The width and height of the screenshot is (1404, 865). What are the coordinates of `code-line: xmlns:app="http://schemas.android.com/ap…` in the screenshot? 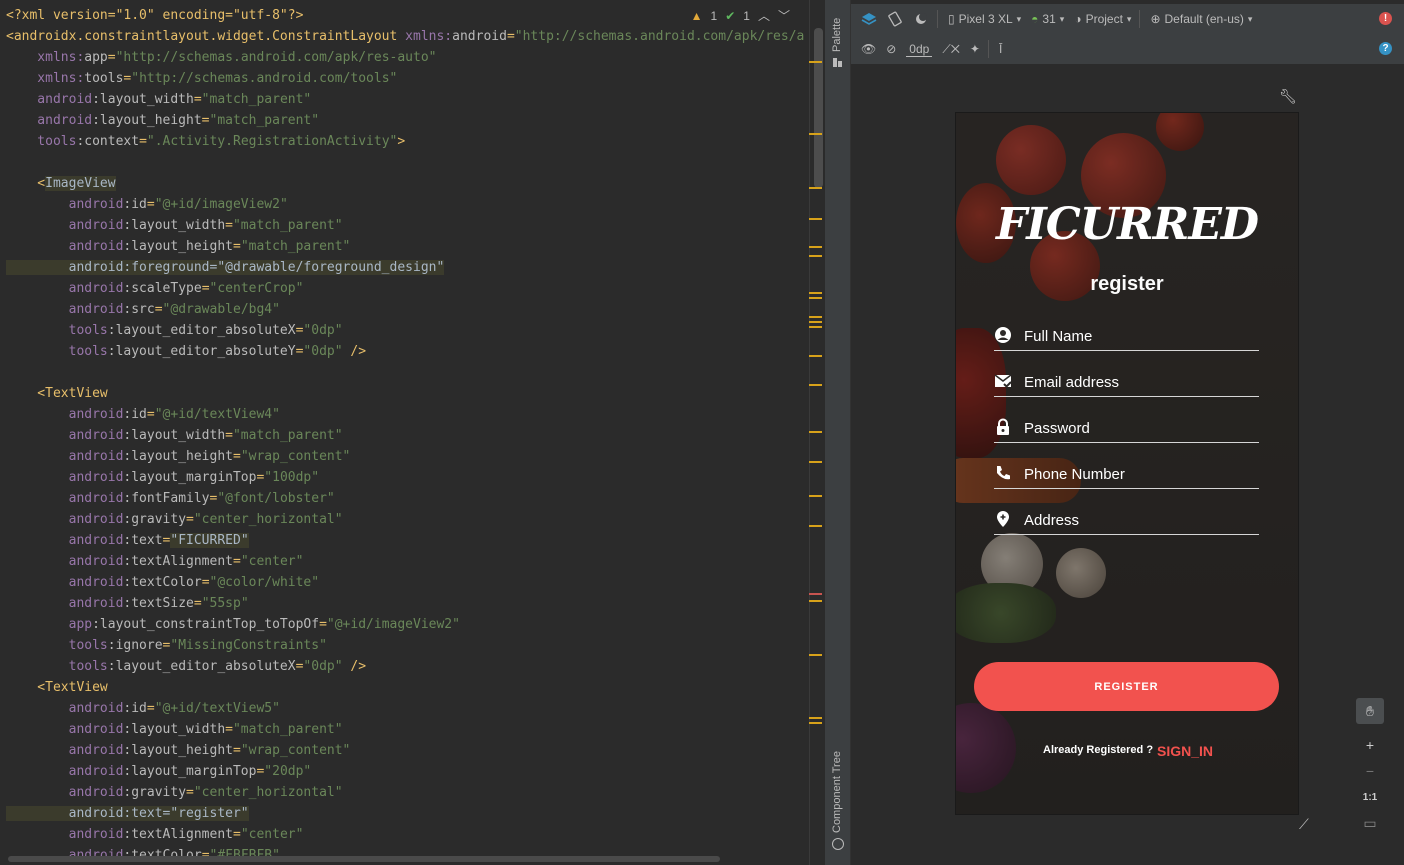 It's located at (405, 57).